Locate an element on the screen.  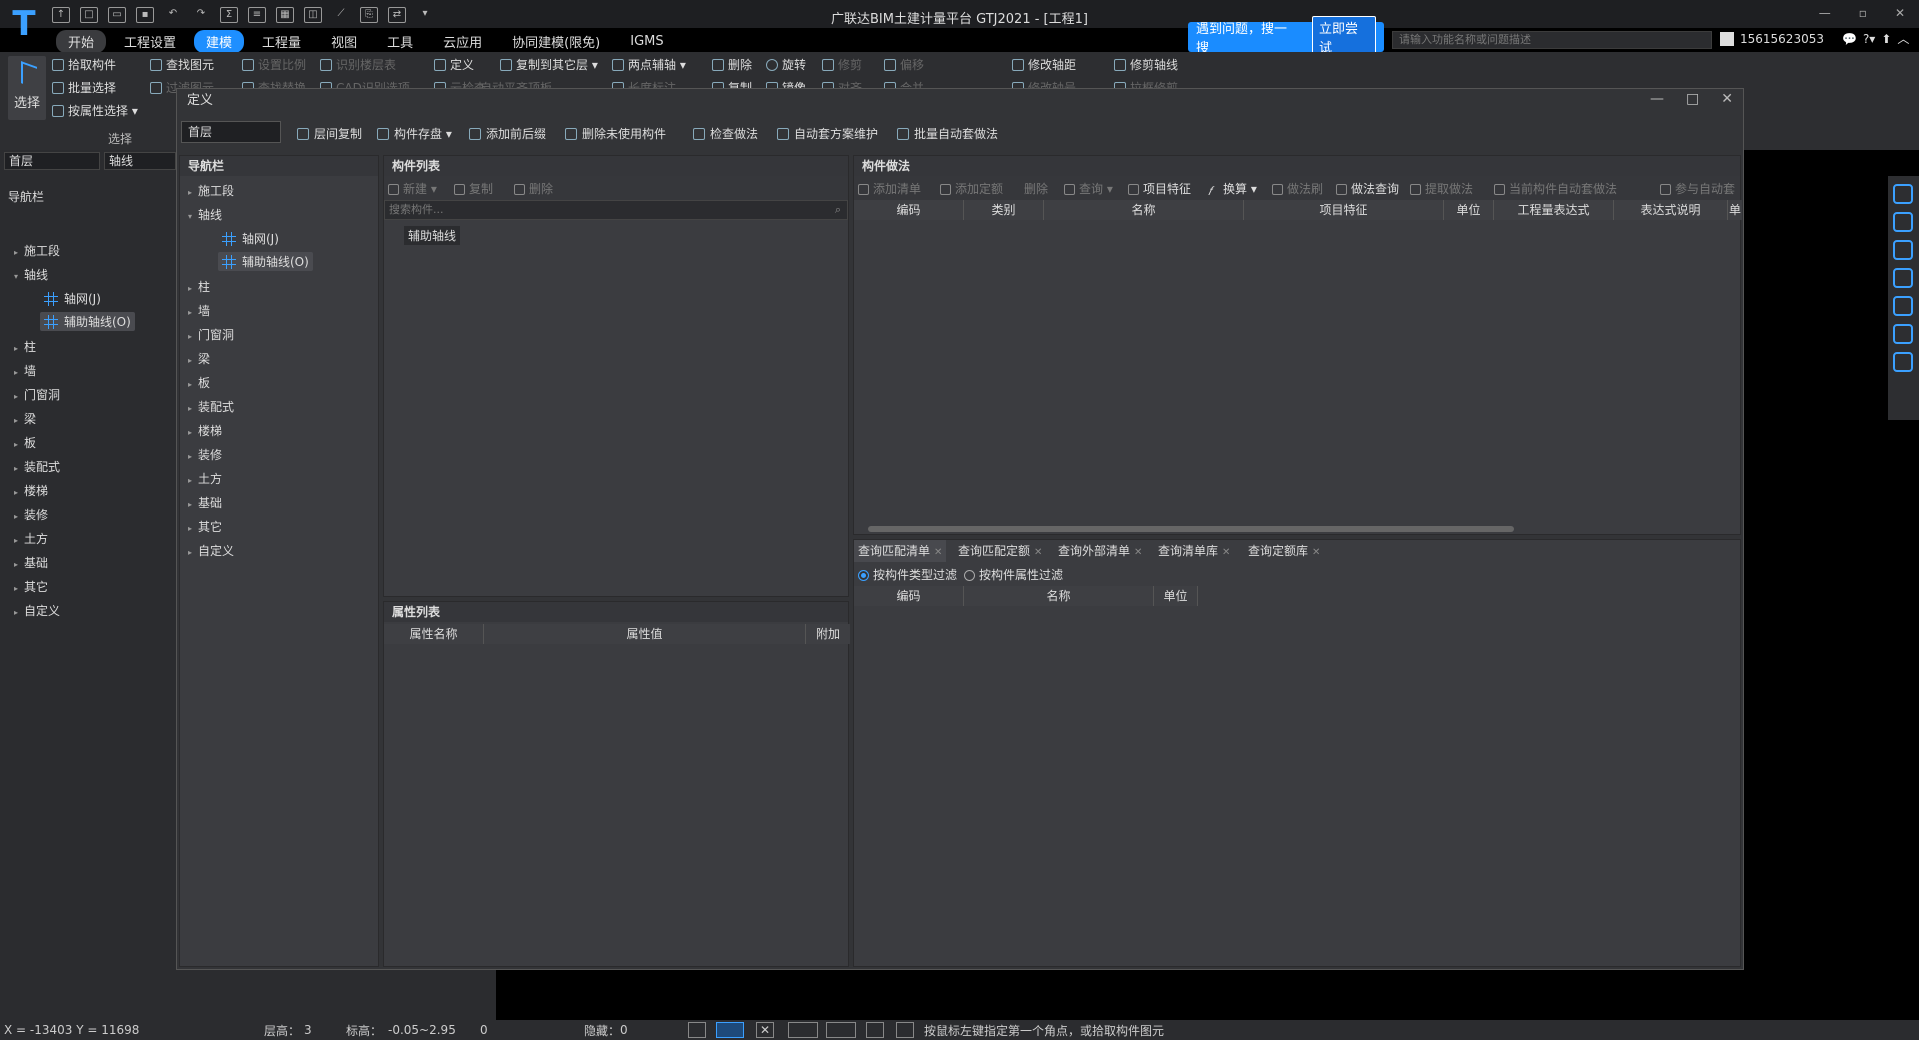
dlg-nav-stair: ▸ 楼梯 is located at coordinates (205, 430).